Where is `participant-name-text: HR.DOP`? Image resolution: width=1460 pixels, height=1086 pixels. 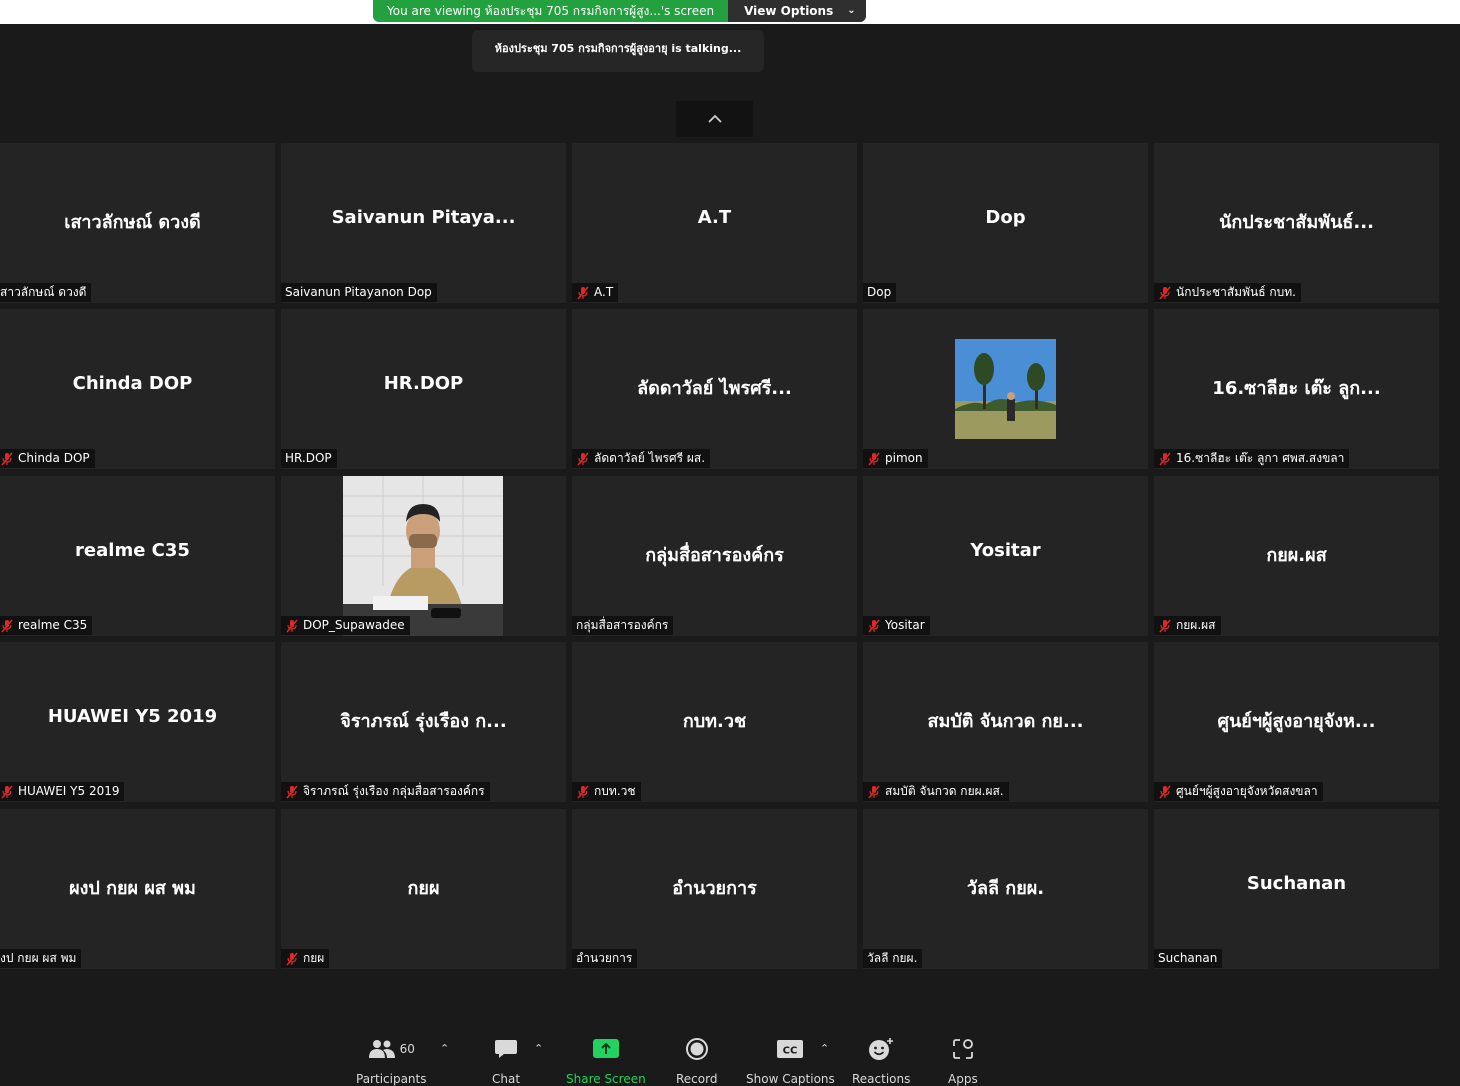 participant-name-text: HR.DOP is located at coordinates (308, 458).